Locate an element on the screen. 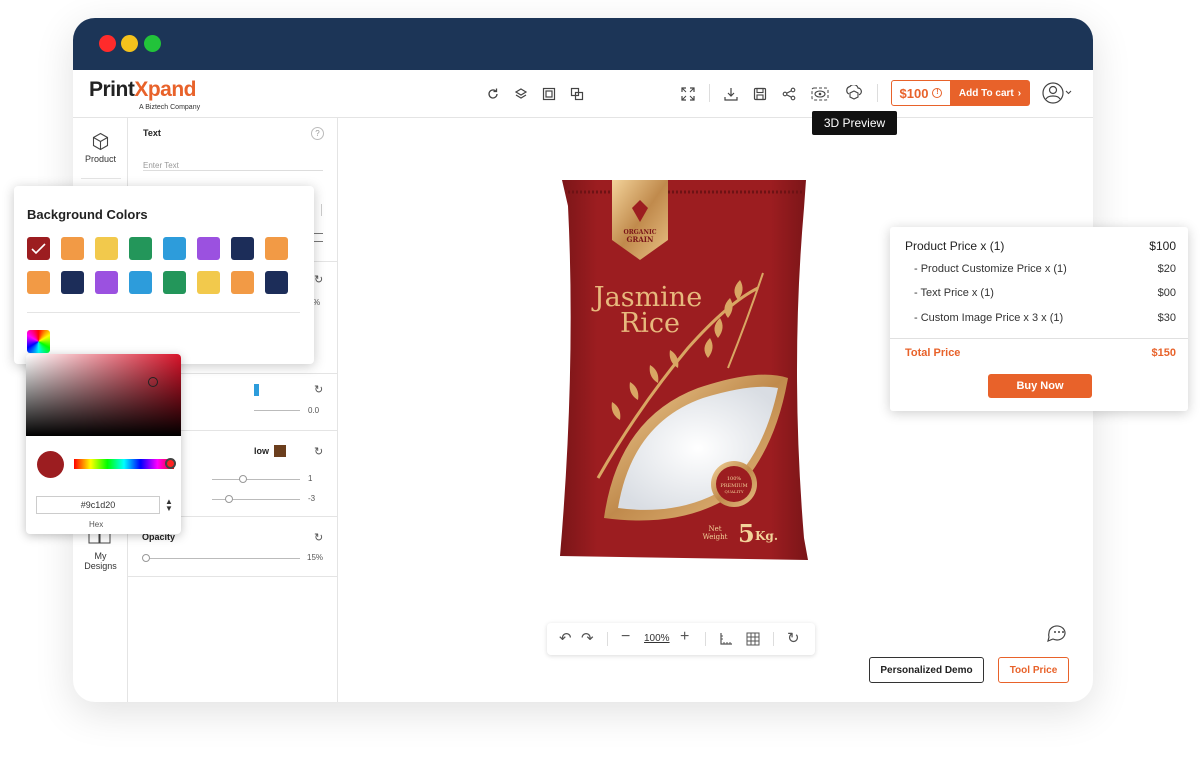 This screenshot has width=1200, height=766. hex-stepper-icon: ▲ ▼ is located at coordinates (169, 505).